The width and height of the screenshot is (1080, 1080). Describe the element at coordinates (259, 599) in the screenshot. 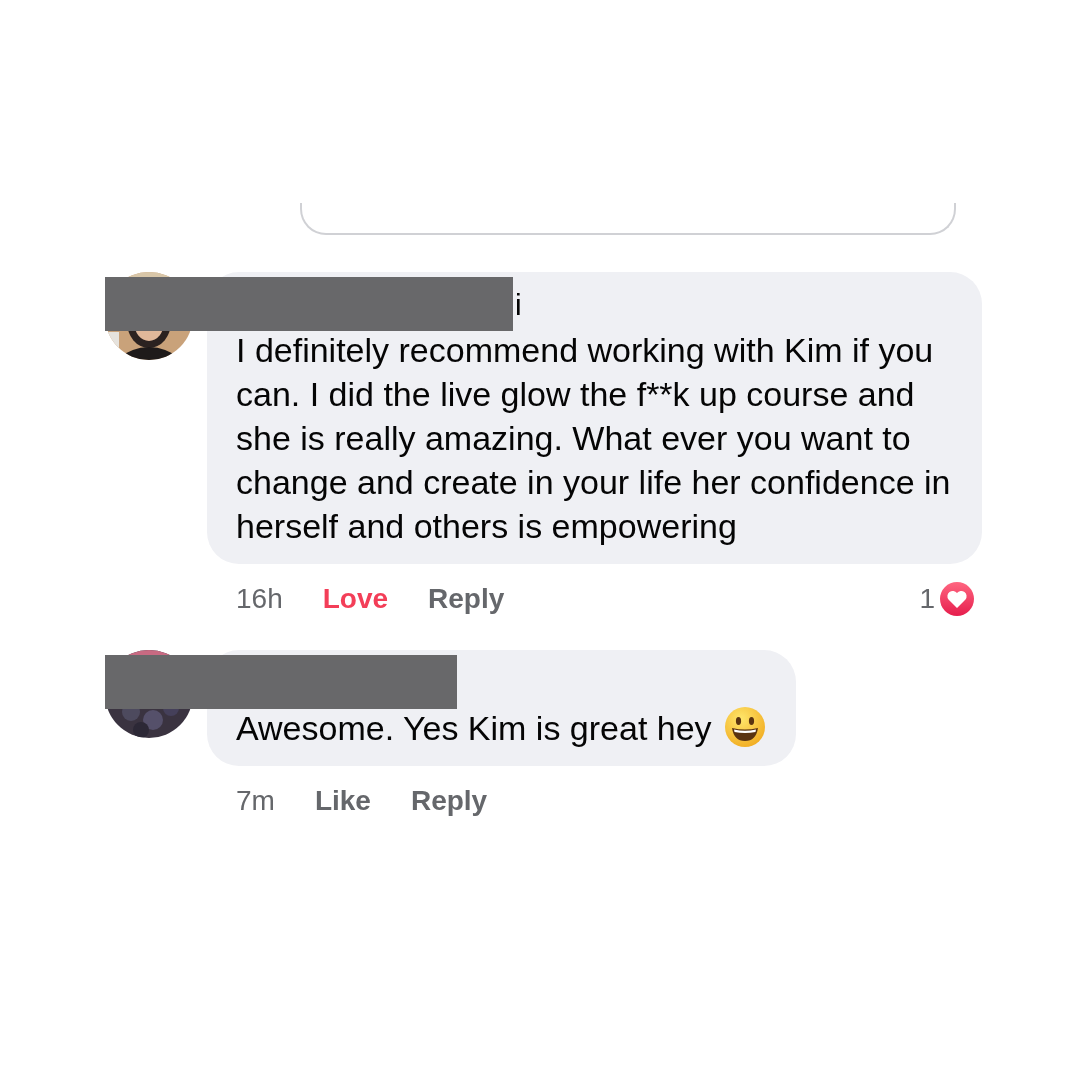

I see `timestamp: 16h` at that location.